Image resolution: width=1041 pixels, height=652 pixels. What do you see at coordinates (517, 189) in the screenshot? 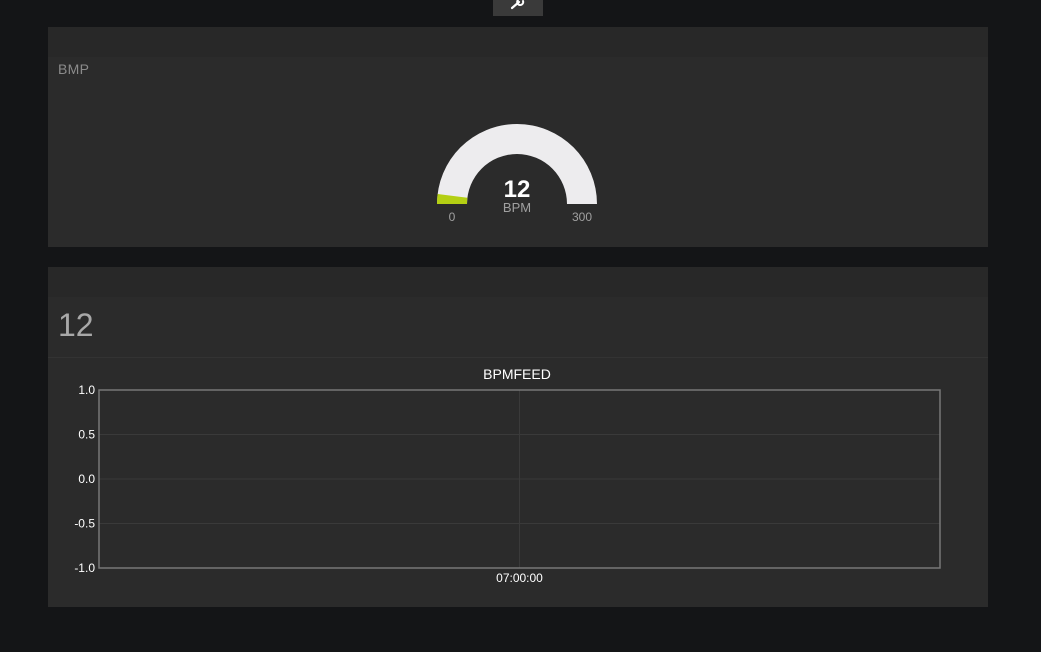
I see `gauge-value: 12` at bounding box center [517, 189].